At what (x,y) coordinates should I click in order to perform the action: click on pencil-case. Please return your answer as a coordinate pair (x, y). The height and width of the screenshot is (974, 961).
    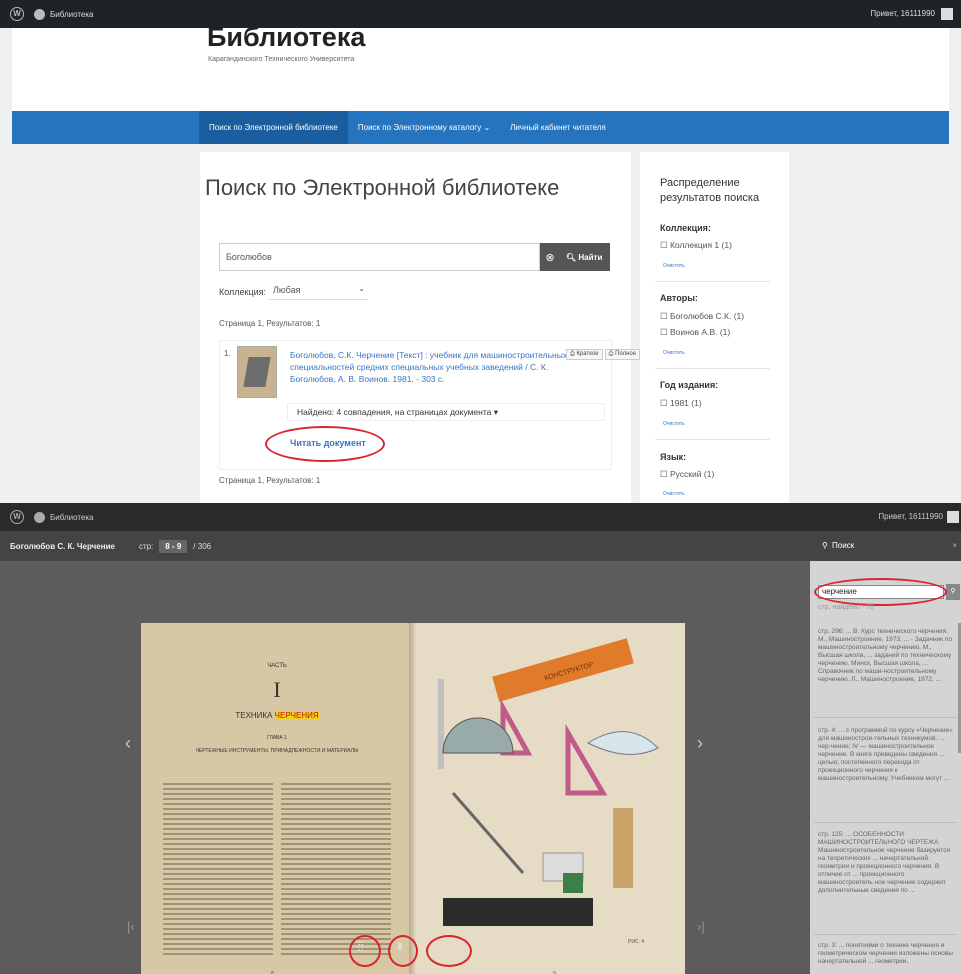
    Looking at the image, I should click on (623, 848).